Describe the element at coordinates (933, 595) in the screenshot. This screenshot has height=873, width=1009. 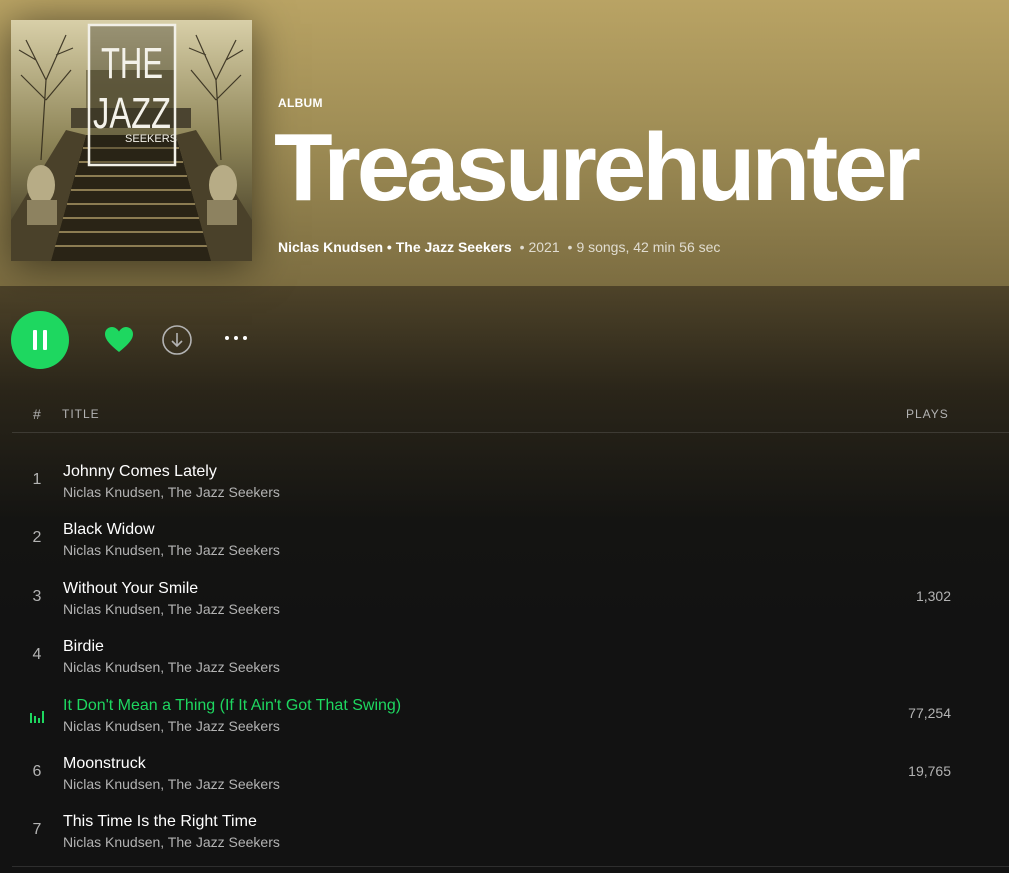
I see `track-plays: 1,302` at that location.